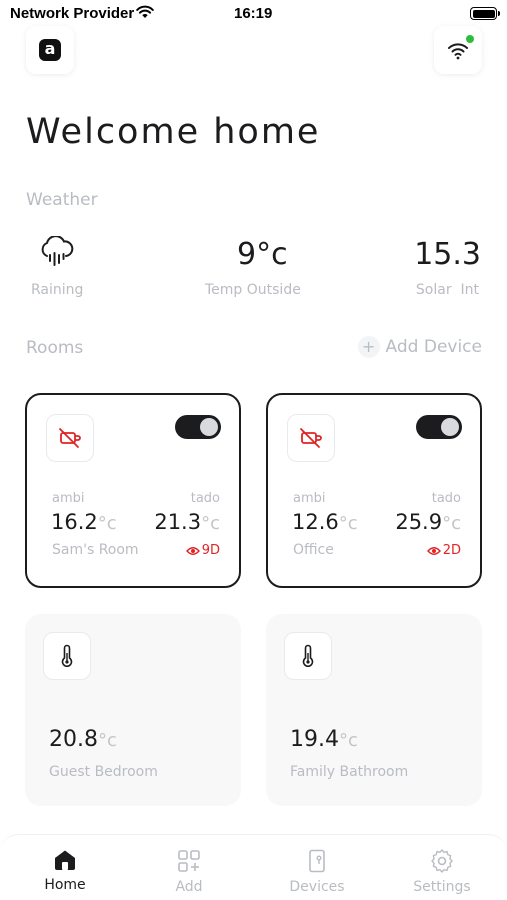  What do you see at coordinates (443, 550) in the screenshot?
I see `alert-badge: 2D` at bounding box center [443, 550].